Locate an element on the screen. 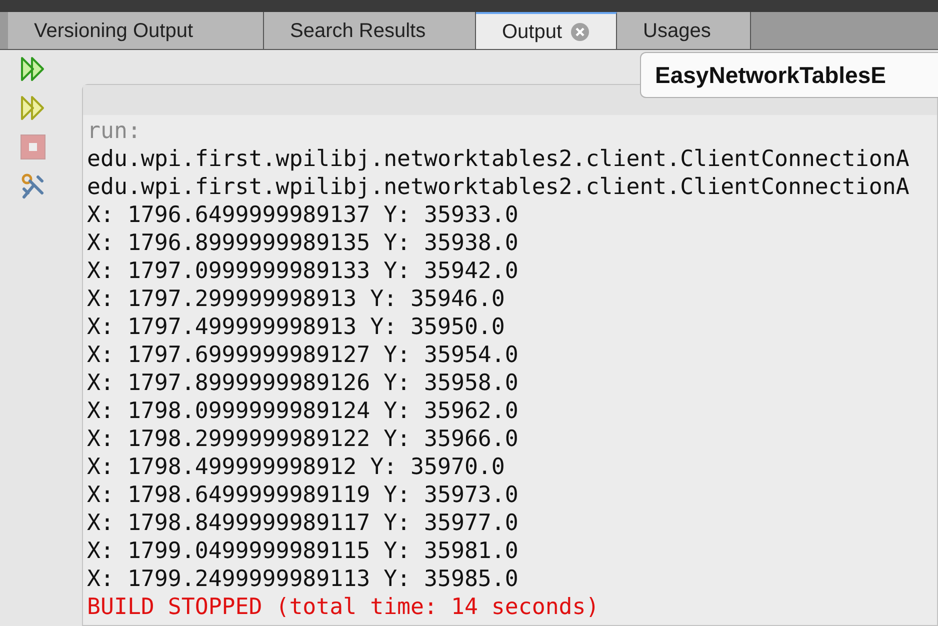 This screenshot has width=938, height=626. output-line: X: 1796.6499999989137 Y: 35933.0 is located at coordinates (302, 215).